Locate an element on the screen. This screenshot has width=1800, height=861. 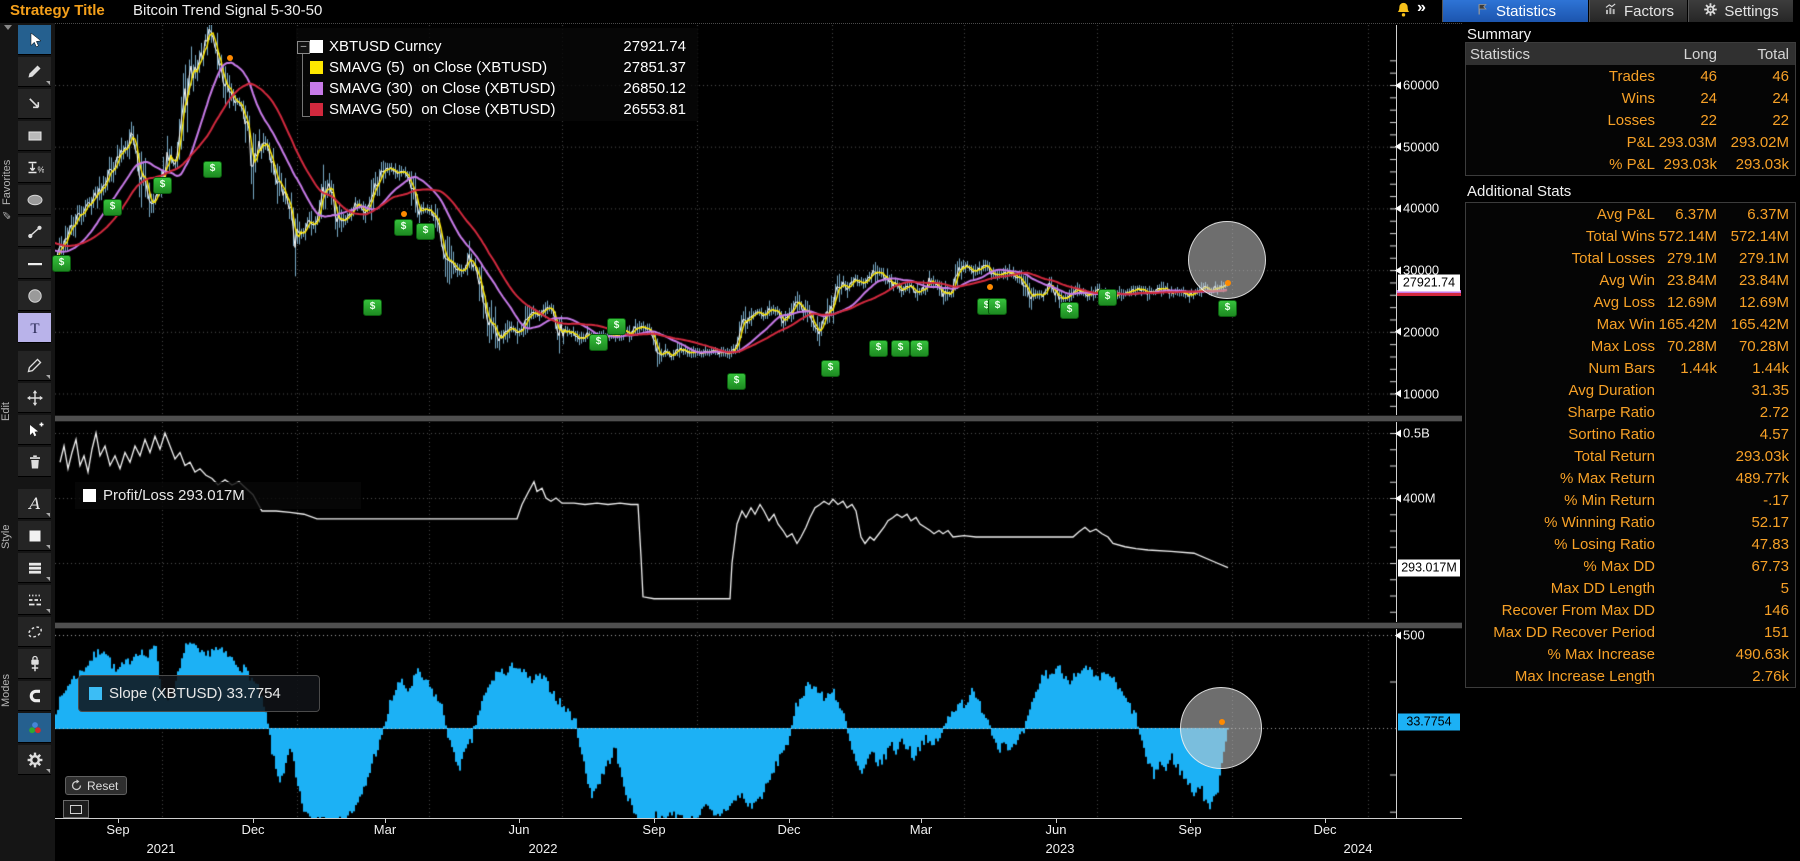
stats-total-value: 6.37M is located at coordinates (1768, 214).